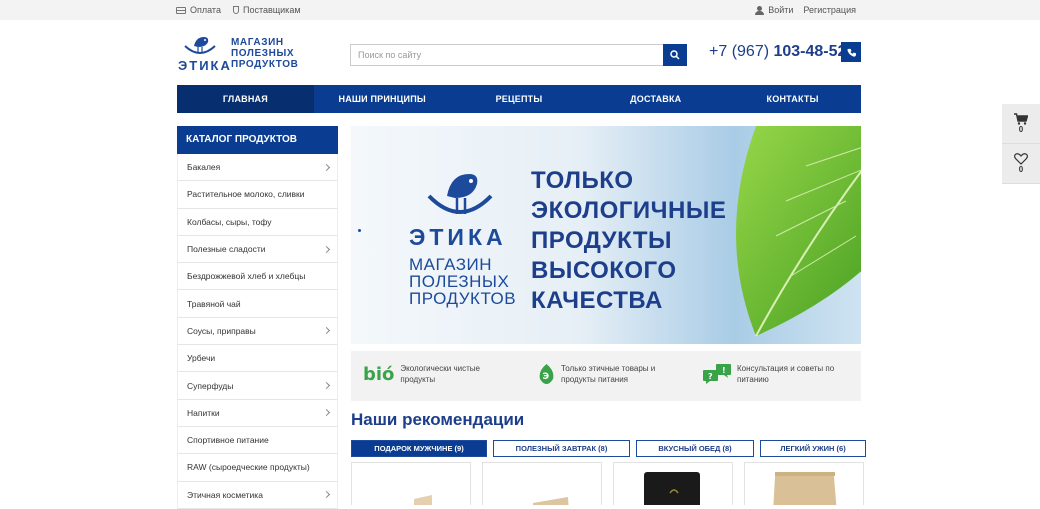 The width and height of the screenshot is (1040, 509). Describe the element at coordinates (695, 448) in the screenshot. I see `tab-tasty-lunch: ВКУСНЫЙ ОБЕД (8)` at that location.